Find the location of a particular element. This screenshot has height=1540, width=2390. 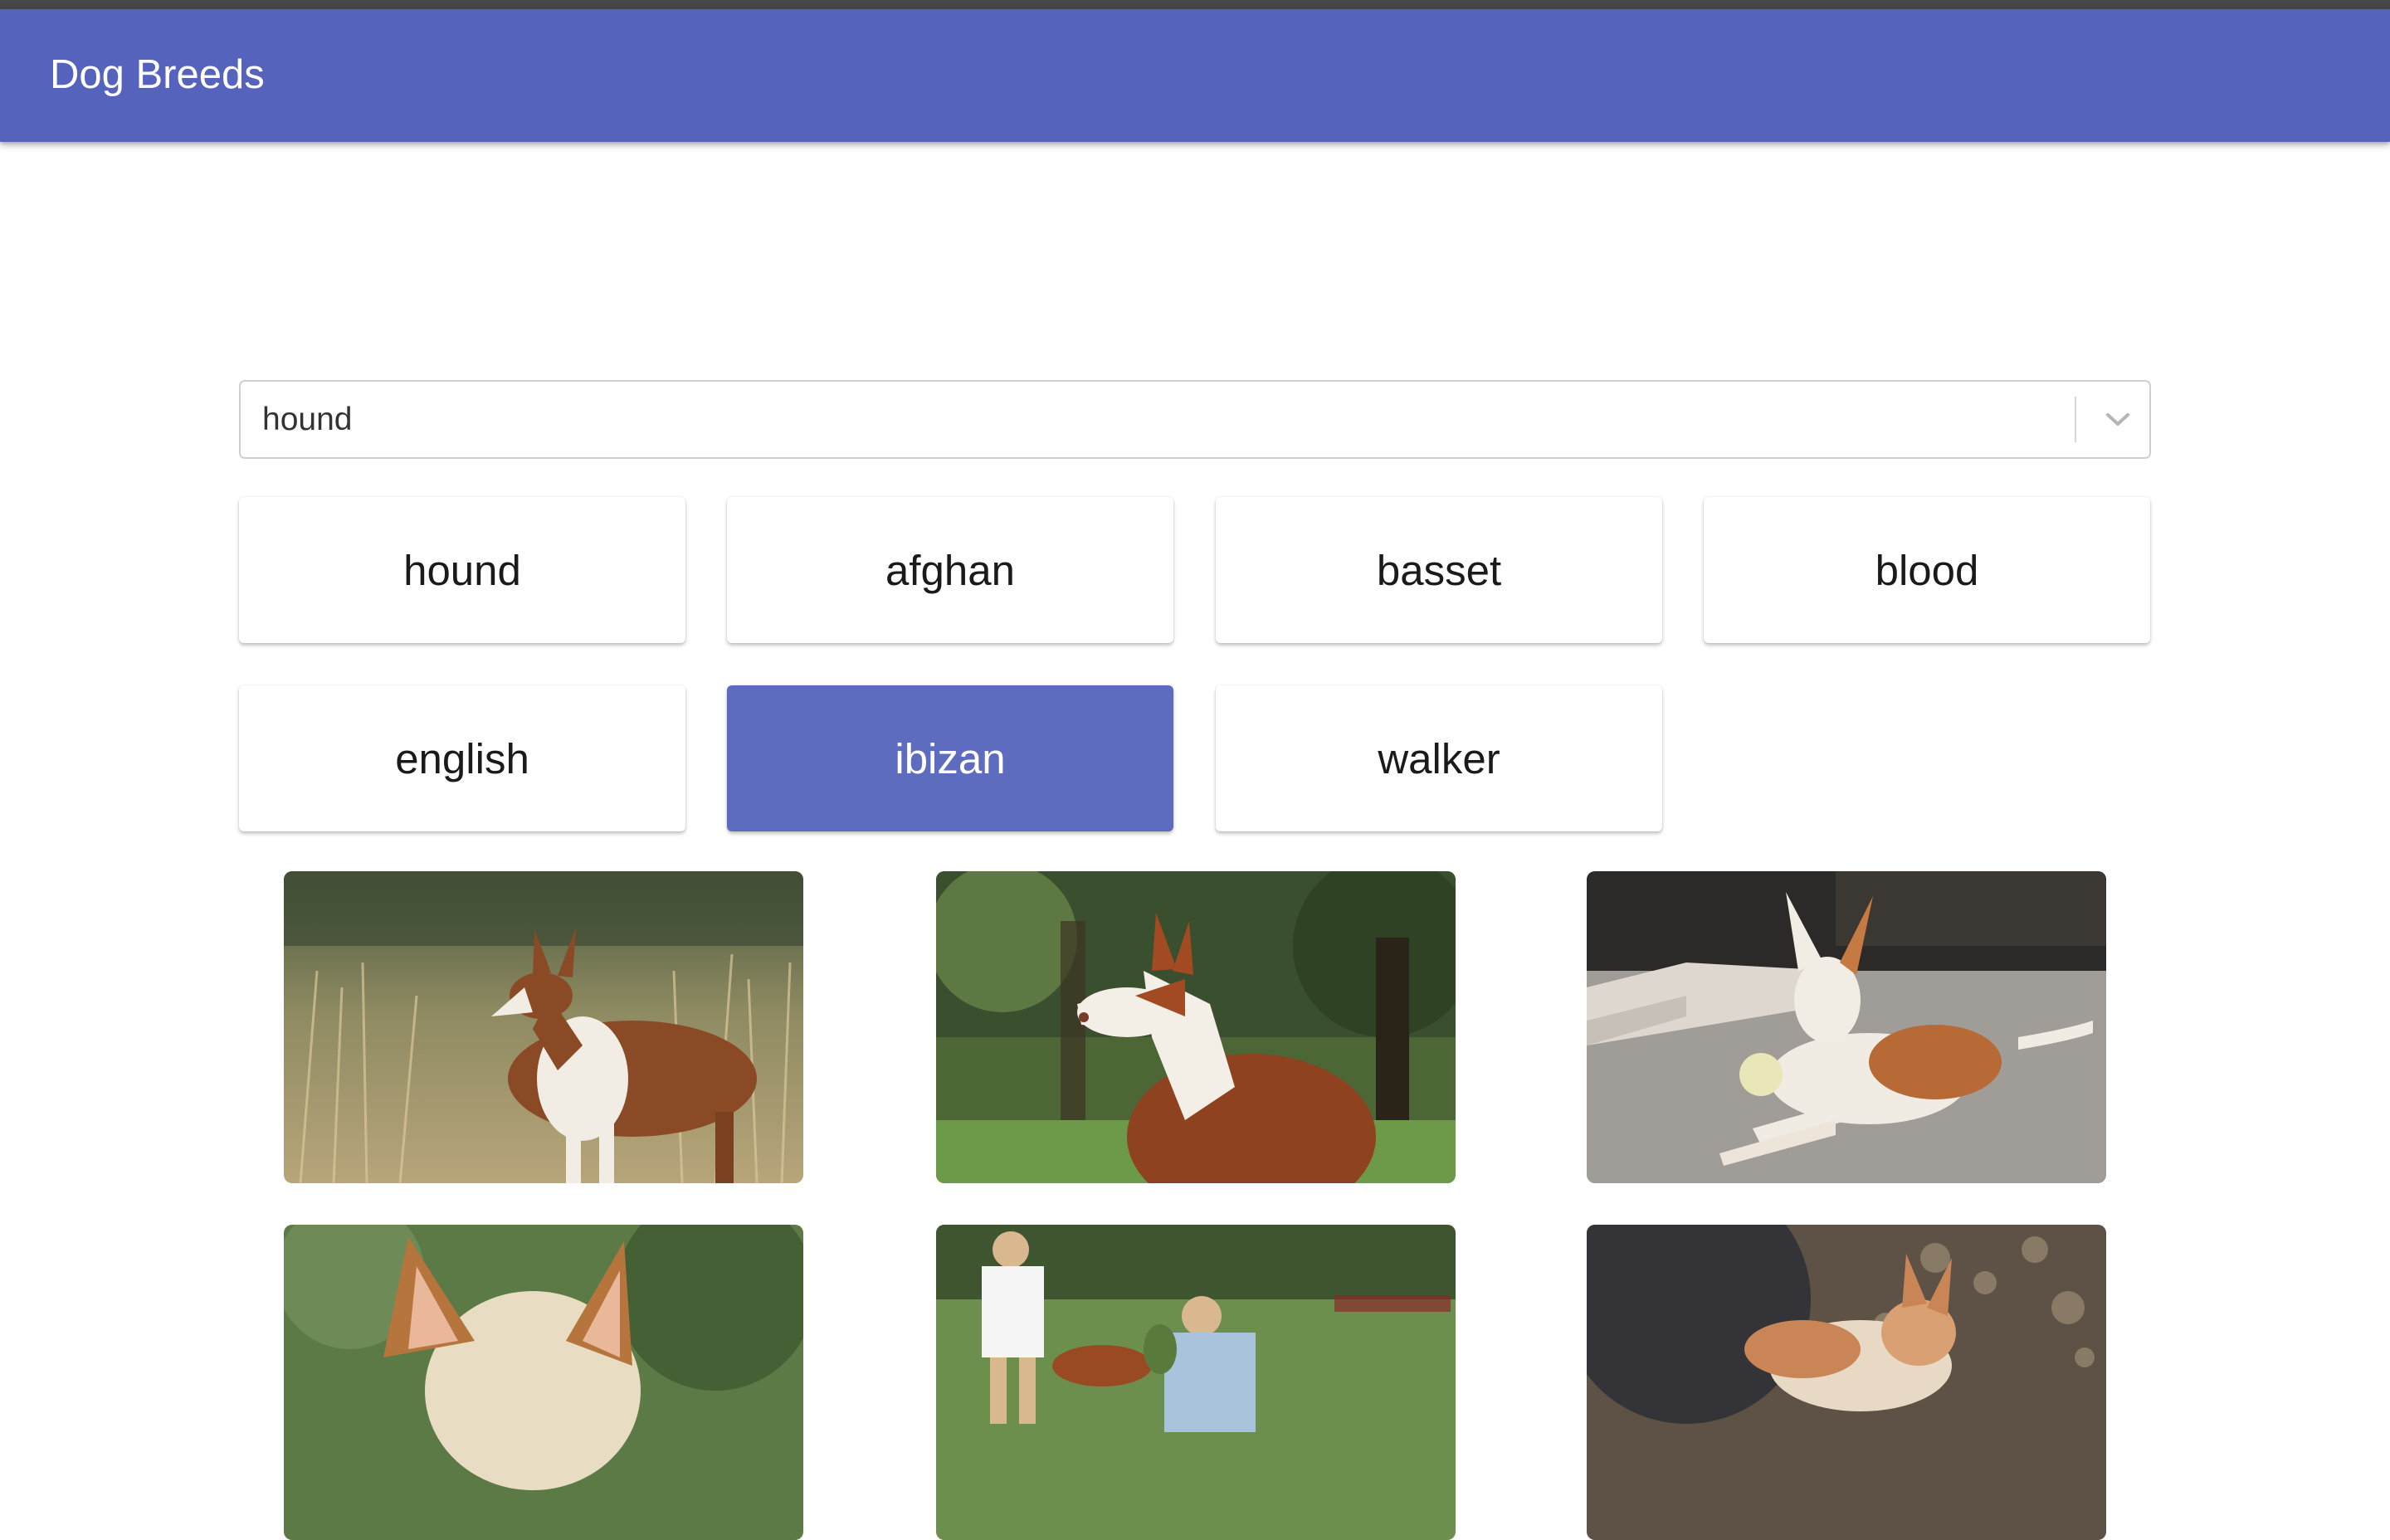

sub-breed-chip-basset: basset is located at coordinates (1439, 570).